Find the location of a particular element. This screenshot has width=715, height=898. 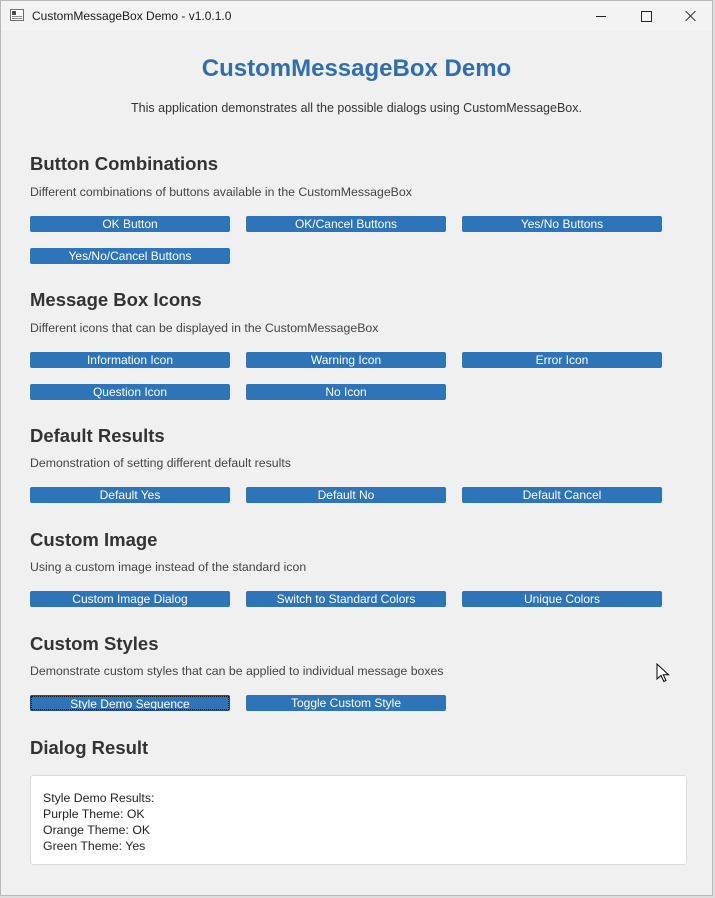

minimize-button is located at coordinates (601, 16).